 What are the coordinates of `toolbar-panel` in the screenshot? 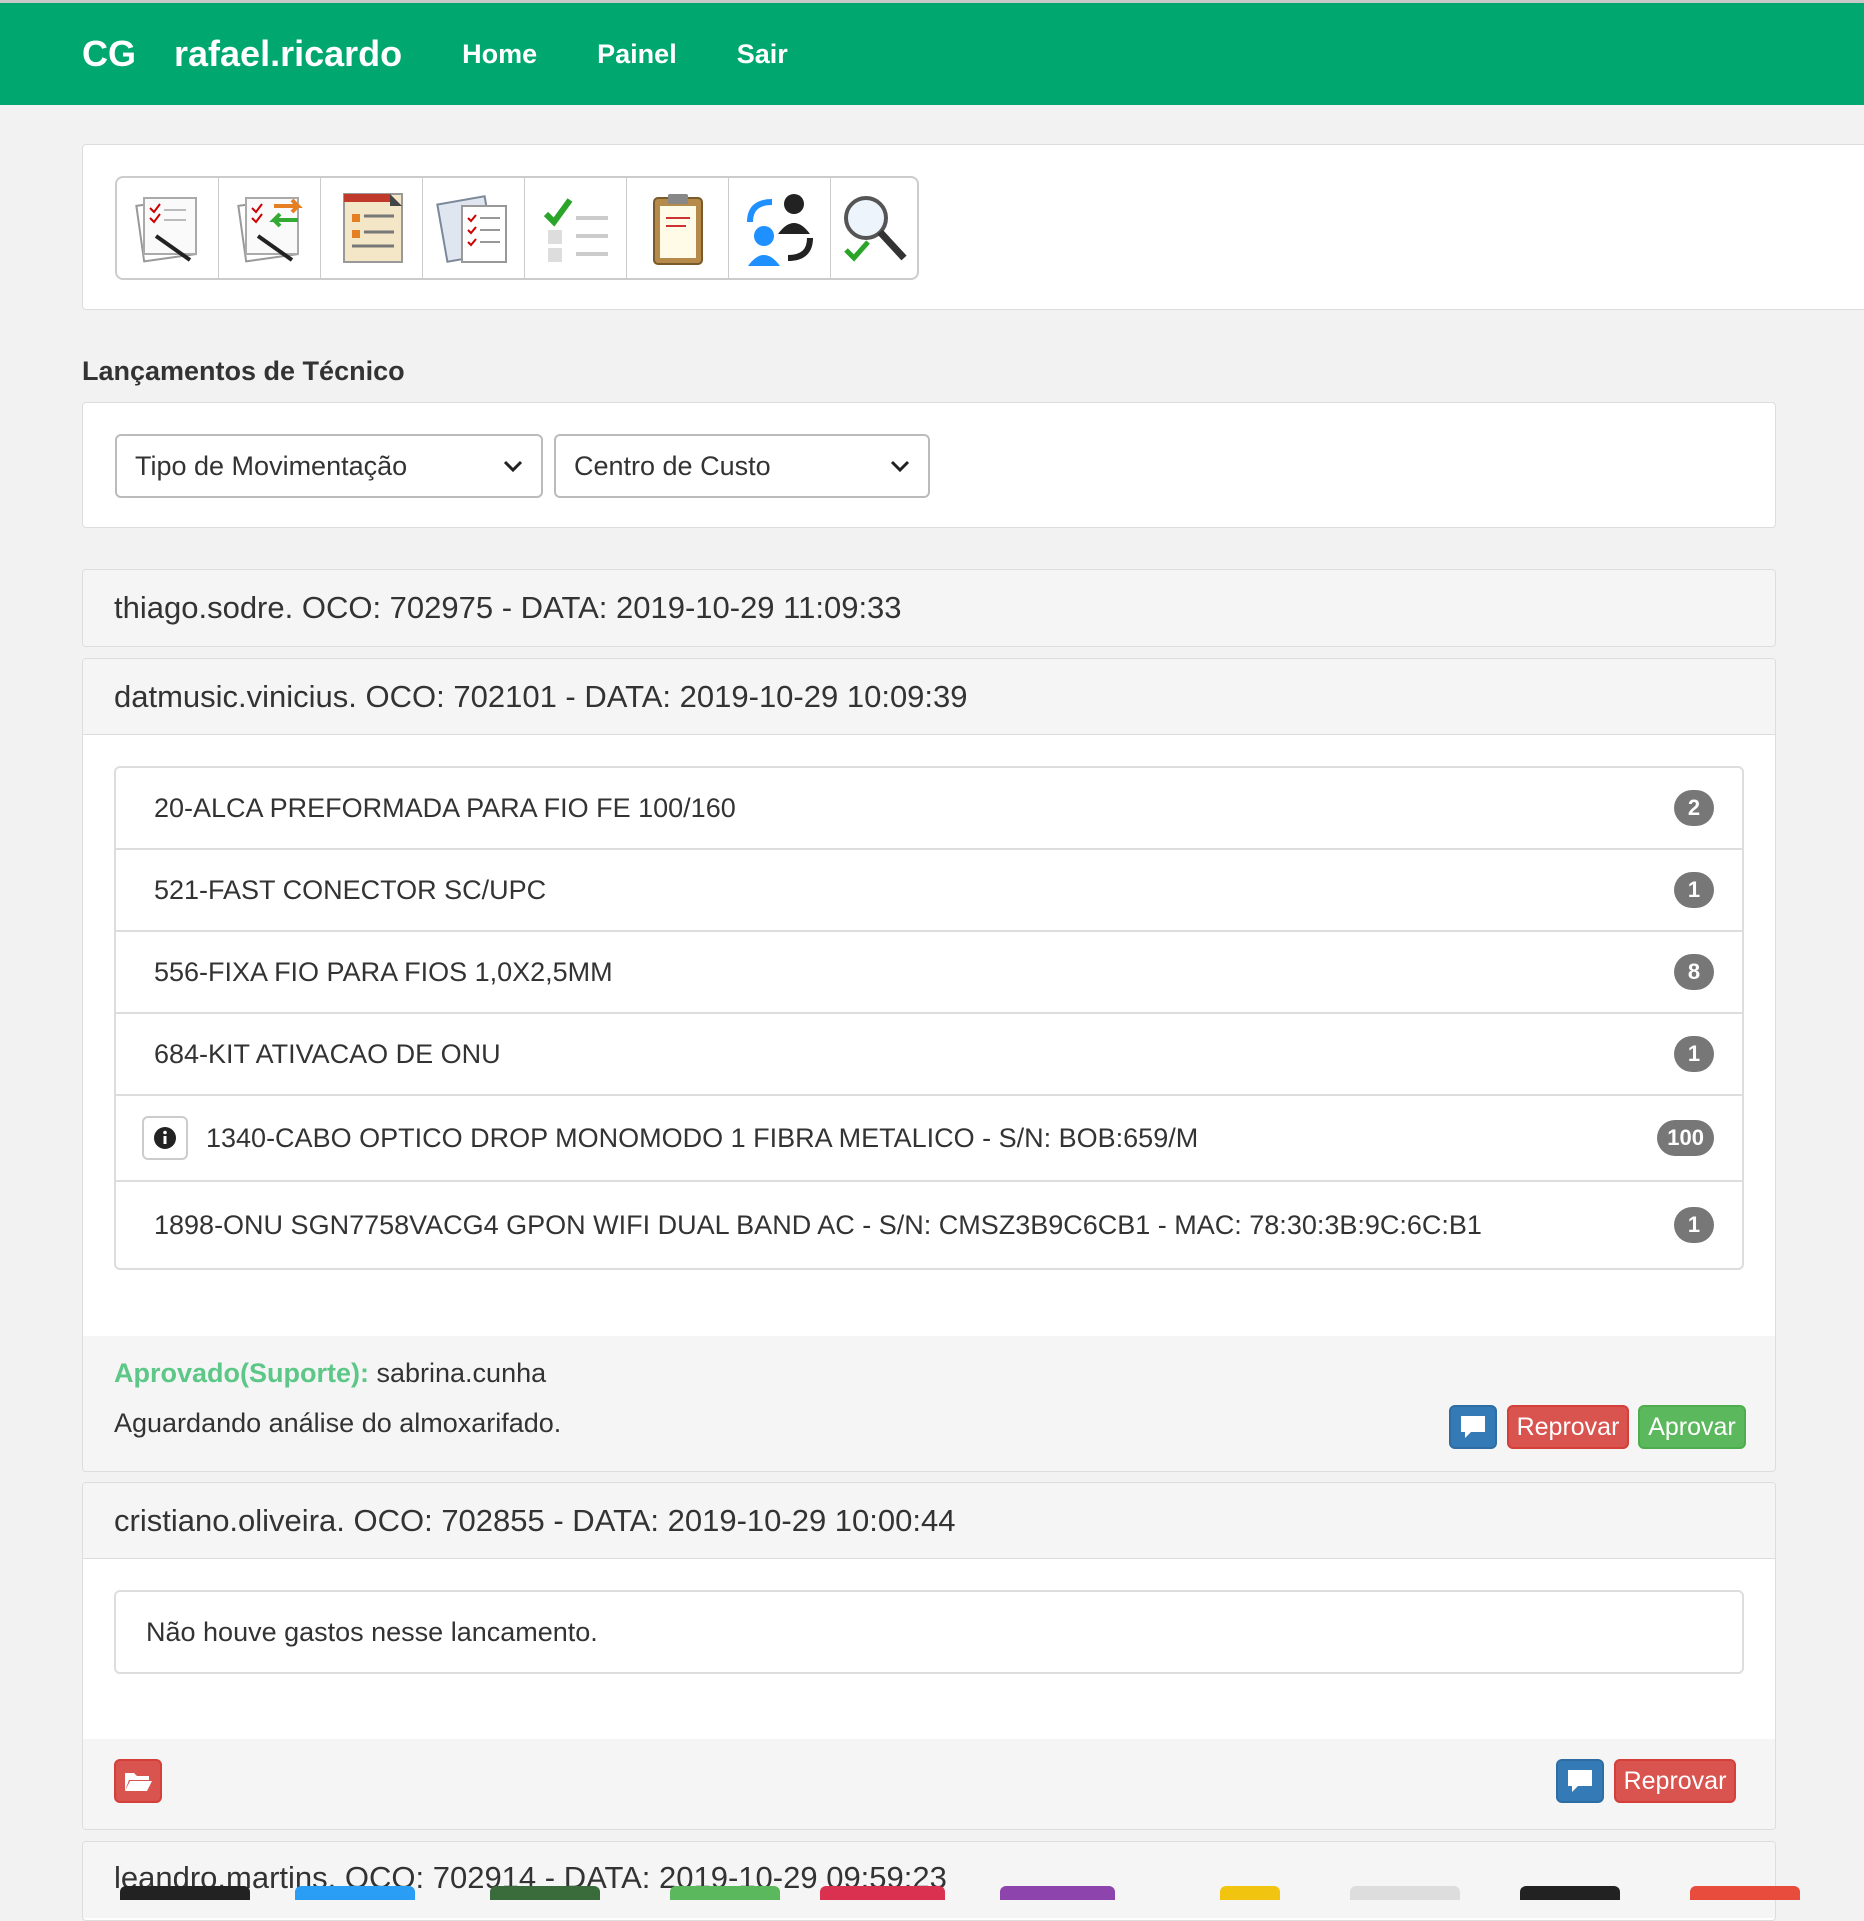 It's located at (973, 227).